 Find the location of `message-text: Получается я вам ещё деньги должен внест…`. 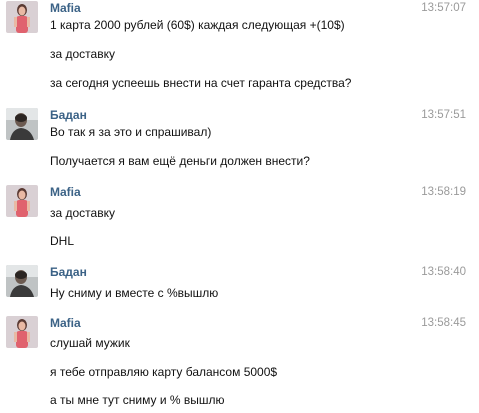

message-text: Получается я вам ещё деньги должен внест… is located at coordinates (180, 161).